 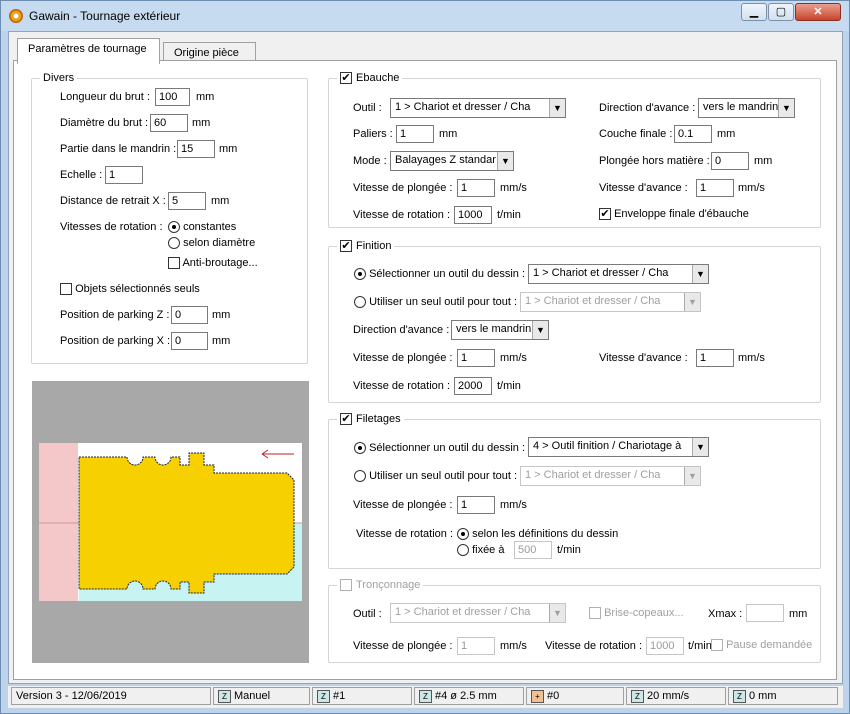 What do you see at coordinates (730, 161) in the screenshot?
I see `plongee-hm-input: 0` at bounding box center [730, 161].